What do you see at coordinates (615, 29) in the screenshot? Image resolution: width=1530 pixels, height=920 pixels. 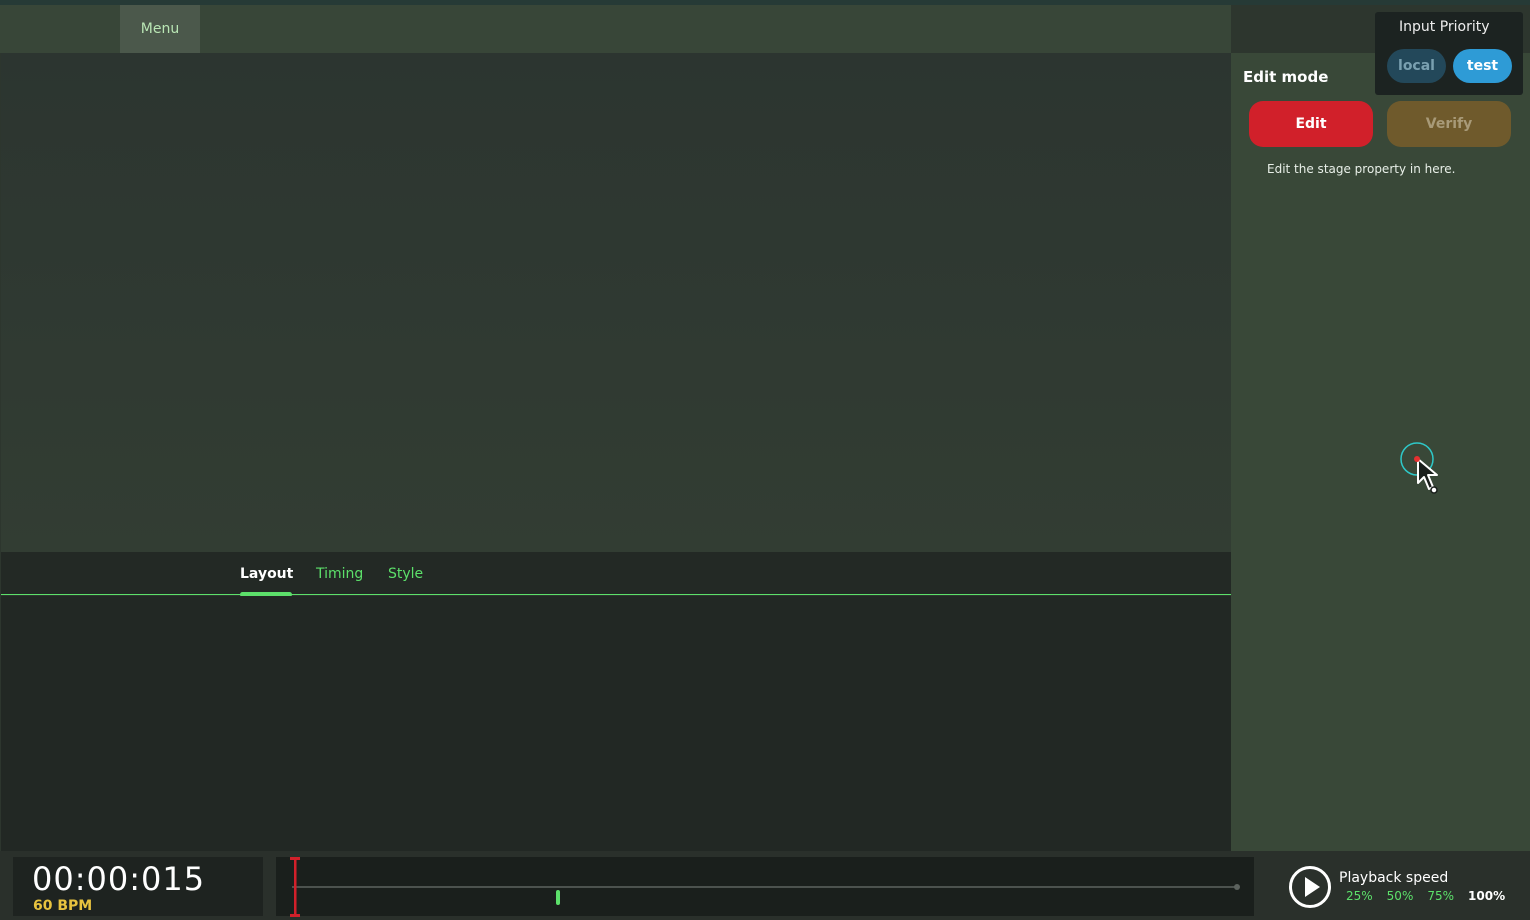 I see `menu-bar: Menu` at bounding box center [615, 29].